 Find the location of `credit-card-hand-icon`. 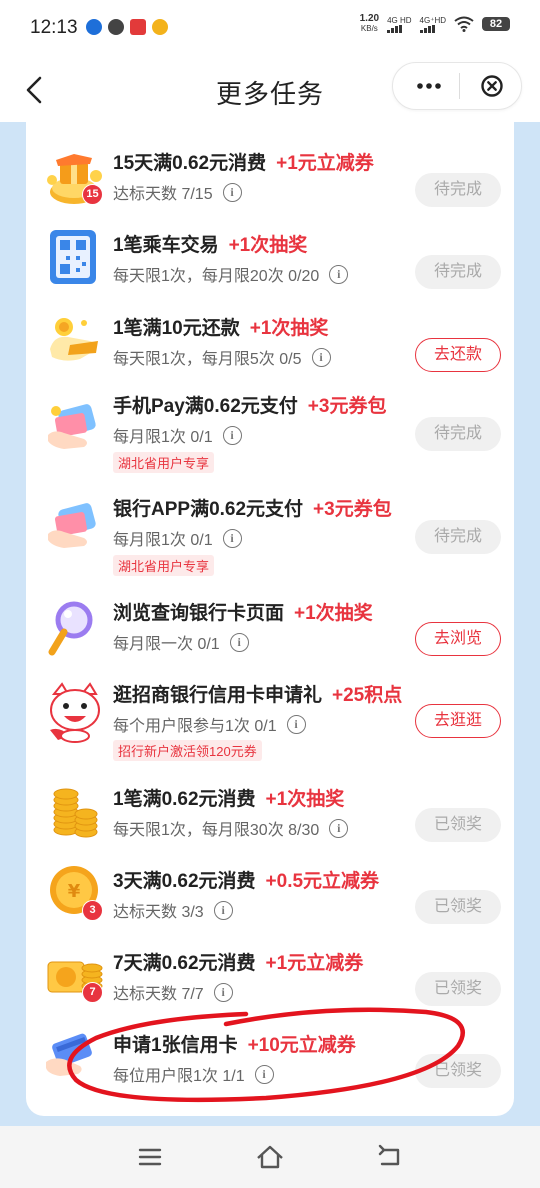

credit-card-hand-icon is located at coordinates (69, 1054).